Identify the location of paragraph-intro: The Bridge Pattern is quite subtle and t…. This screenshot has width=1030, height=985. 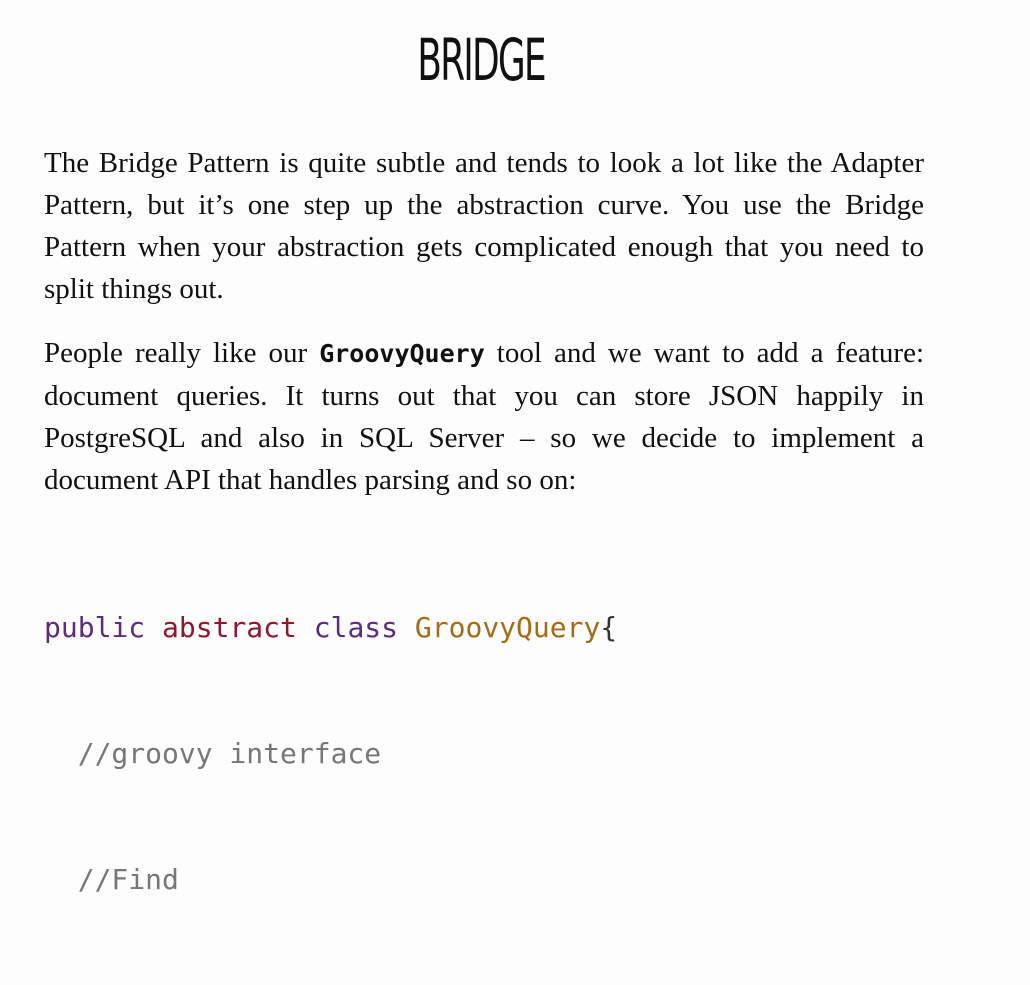
(484, 226).